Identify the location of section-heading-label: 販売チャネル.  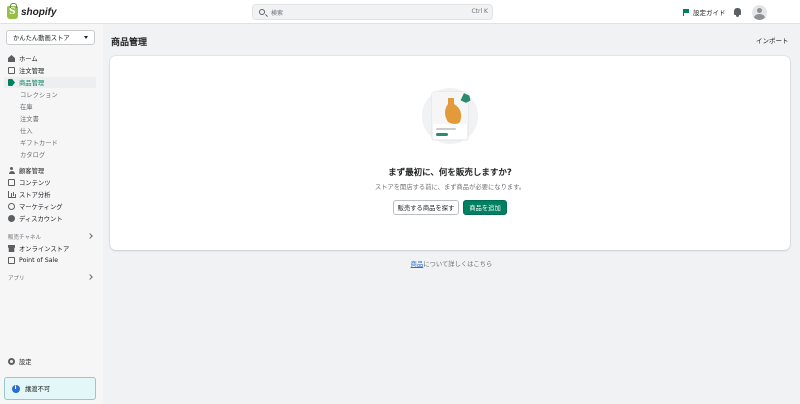
(24, 238).